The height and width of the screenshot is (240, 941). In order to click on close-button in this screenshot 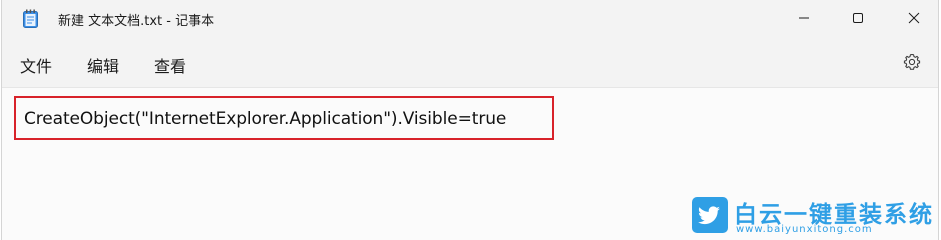, I will do `click(913, 18)`.